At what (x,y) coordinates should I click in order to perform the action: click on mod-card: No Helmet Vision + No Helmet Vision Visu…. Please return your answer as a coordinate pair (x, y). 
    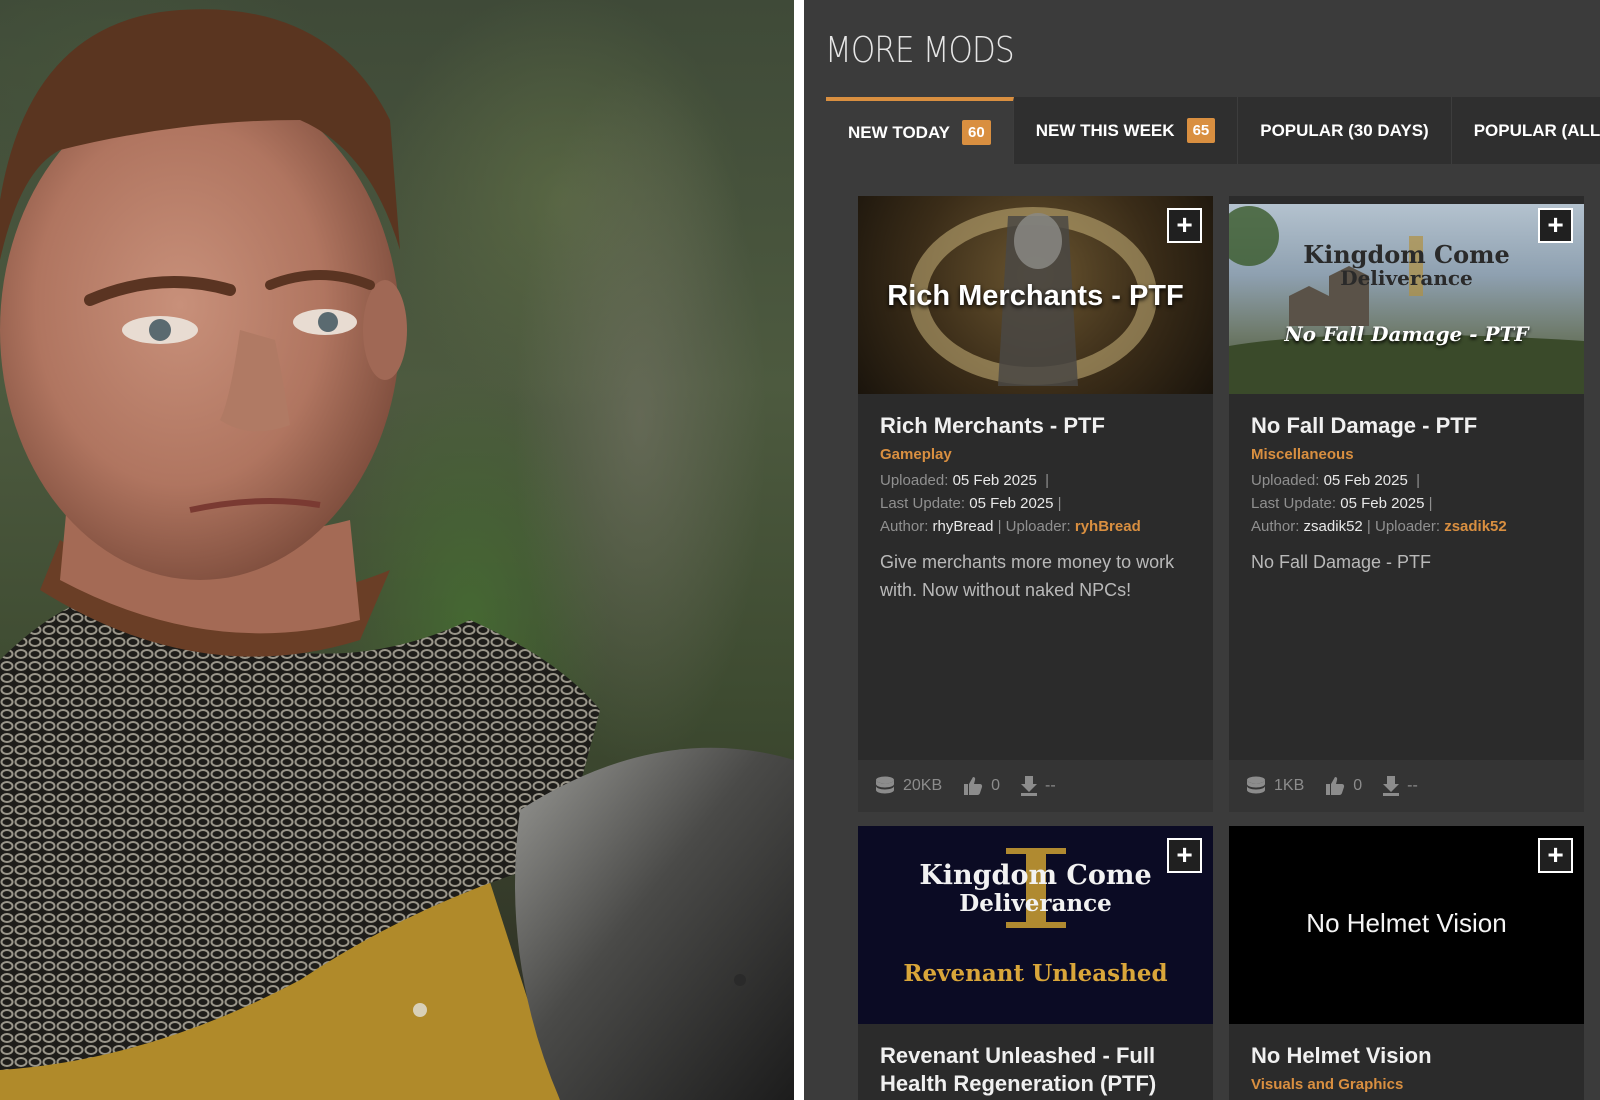
    Looking at the image, I should click on (1406, 963).